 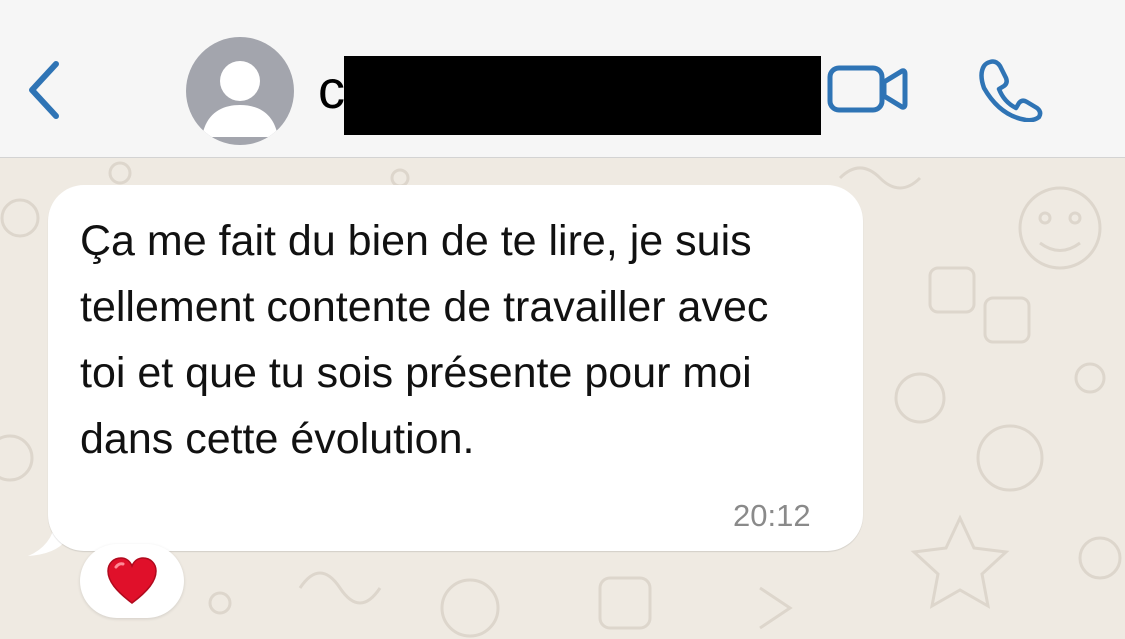 What do you see at coordinates (46, 90) in the screenshot?
I see `back-chevron-icon` at bounding box center [46, 90].